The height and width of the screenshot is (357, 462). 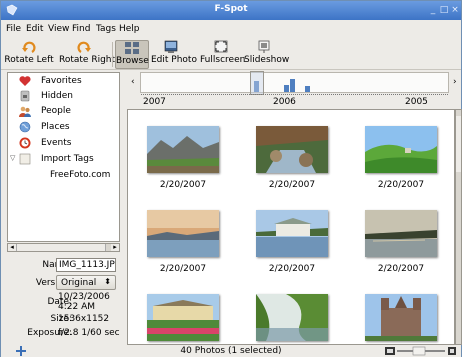 I want to click on menu-bar: File Edit View Find Tags Help, so click(x=231, y=29).